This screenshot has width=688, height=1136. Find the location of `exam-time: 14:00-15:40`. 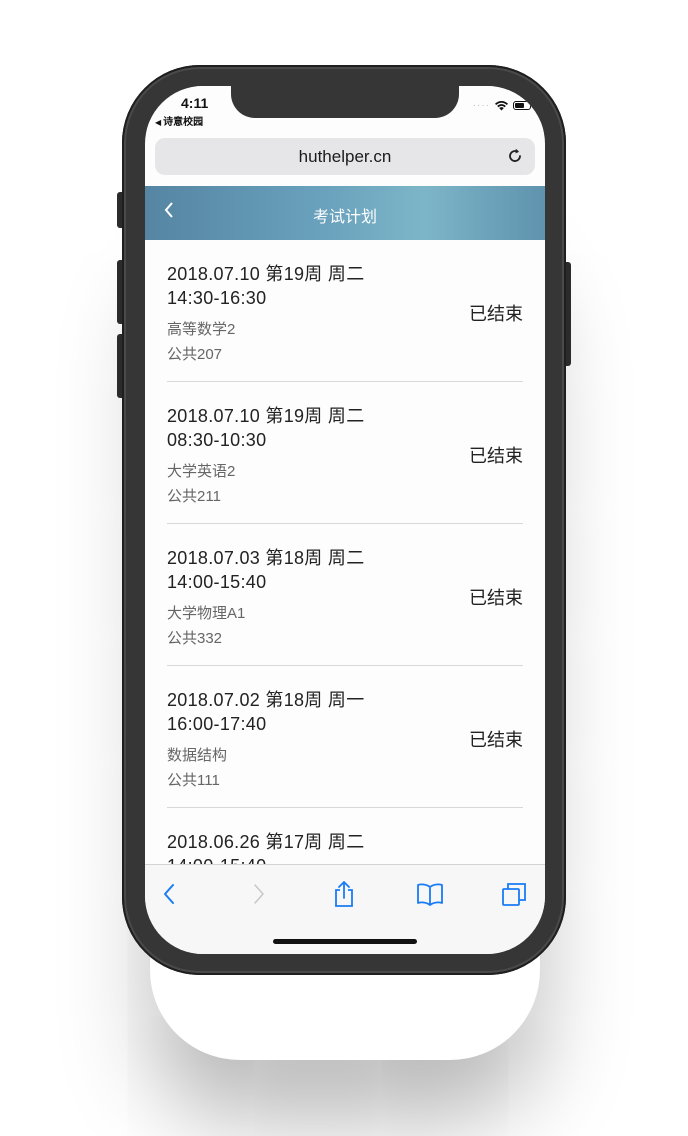

exam-time: 14:00-15:40 is located at coordinates (217, 582).